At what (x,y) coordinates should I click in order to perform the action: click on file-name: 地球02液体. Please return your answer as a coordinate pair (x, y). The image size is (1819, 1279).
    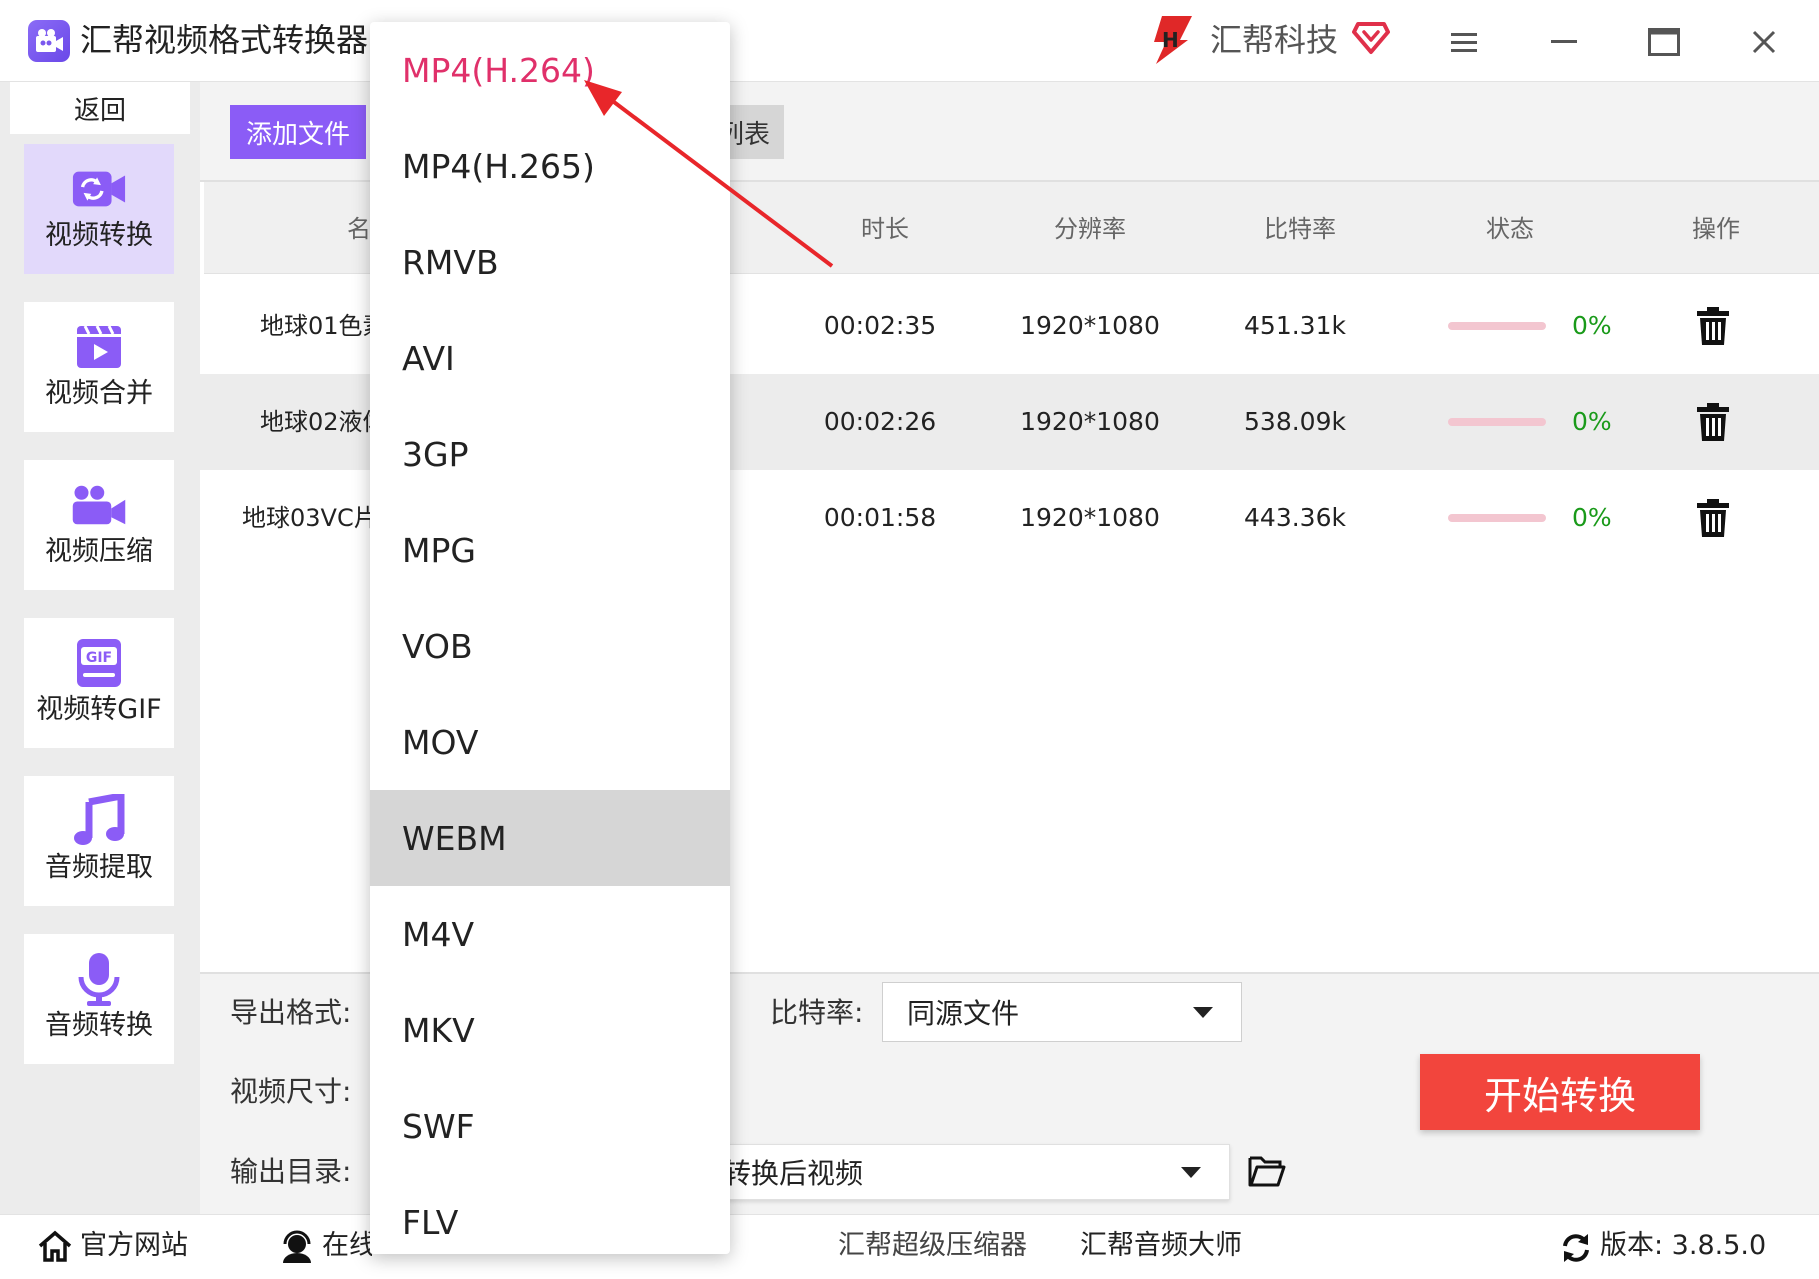
    Looking at the image, I should click on (315, 422).